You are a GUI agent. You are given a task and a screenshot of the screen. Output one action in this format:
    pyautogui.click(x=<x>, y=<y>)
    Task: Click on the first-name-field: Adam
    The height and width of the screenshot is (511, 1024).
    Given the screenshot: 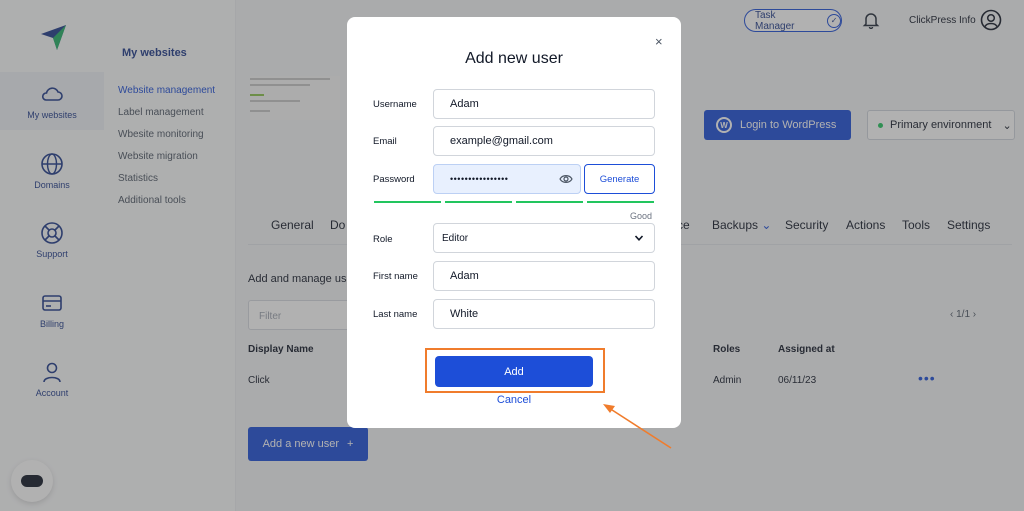 What is the action you would take?
    pyautogui.click(x=544, y=276)
    